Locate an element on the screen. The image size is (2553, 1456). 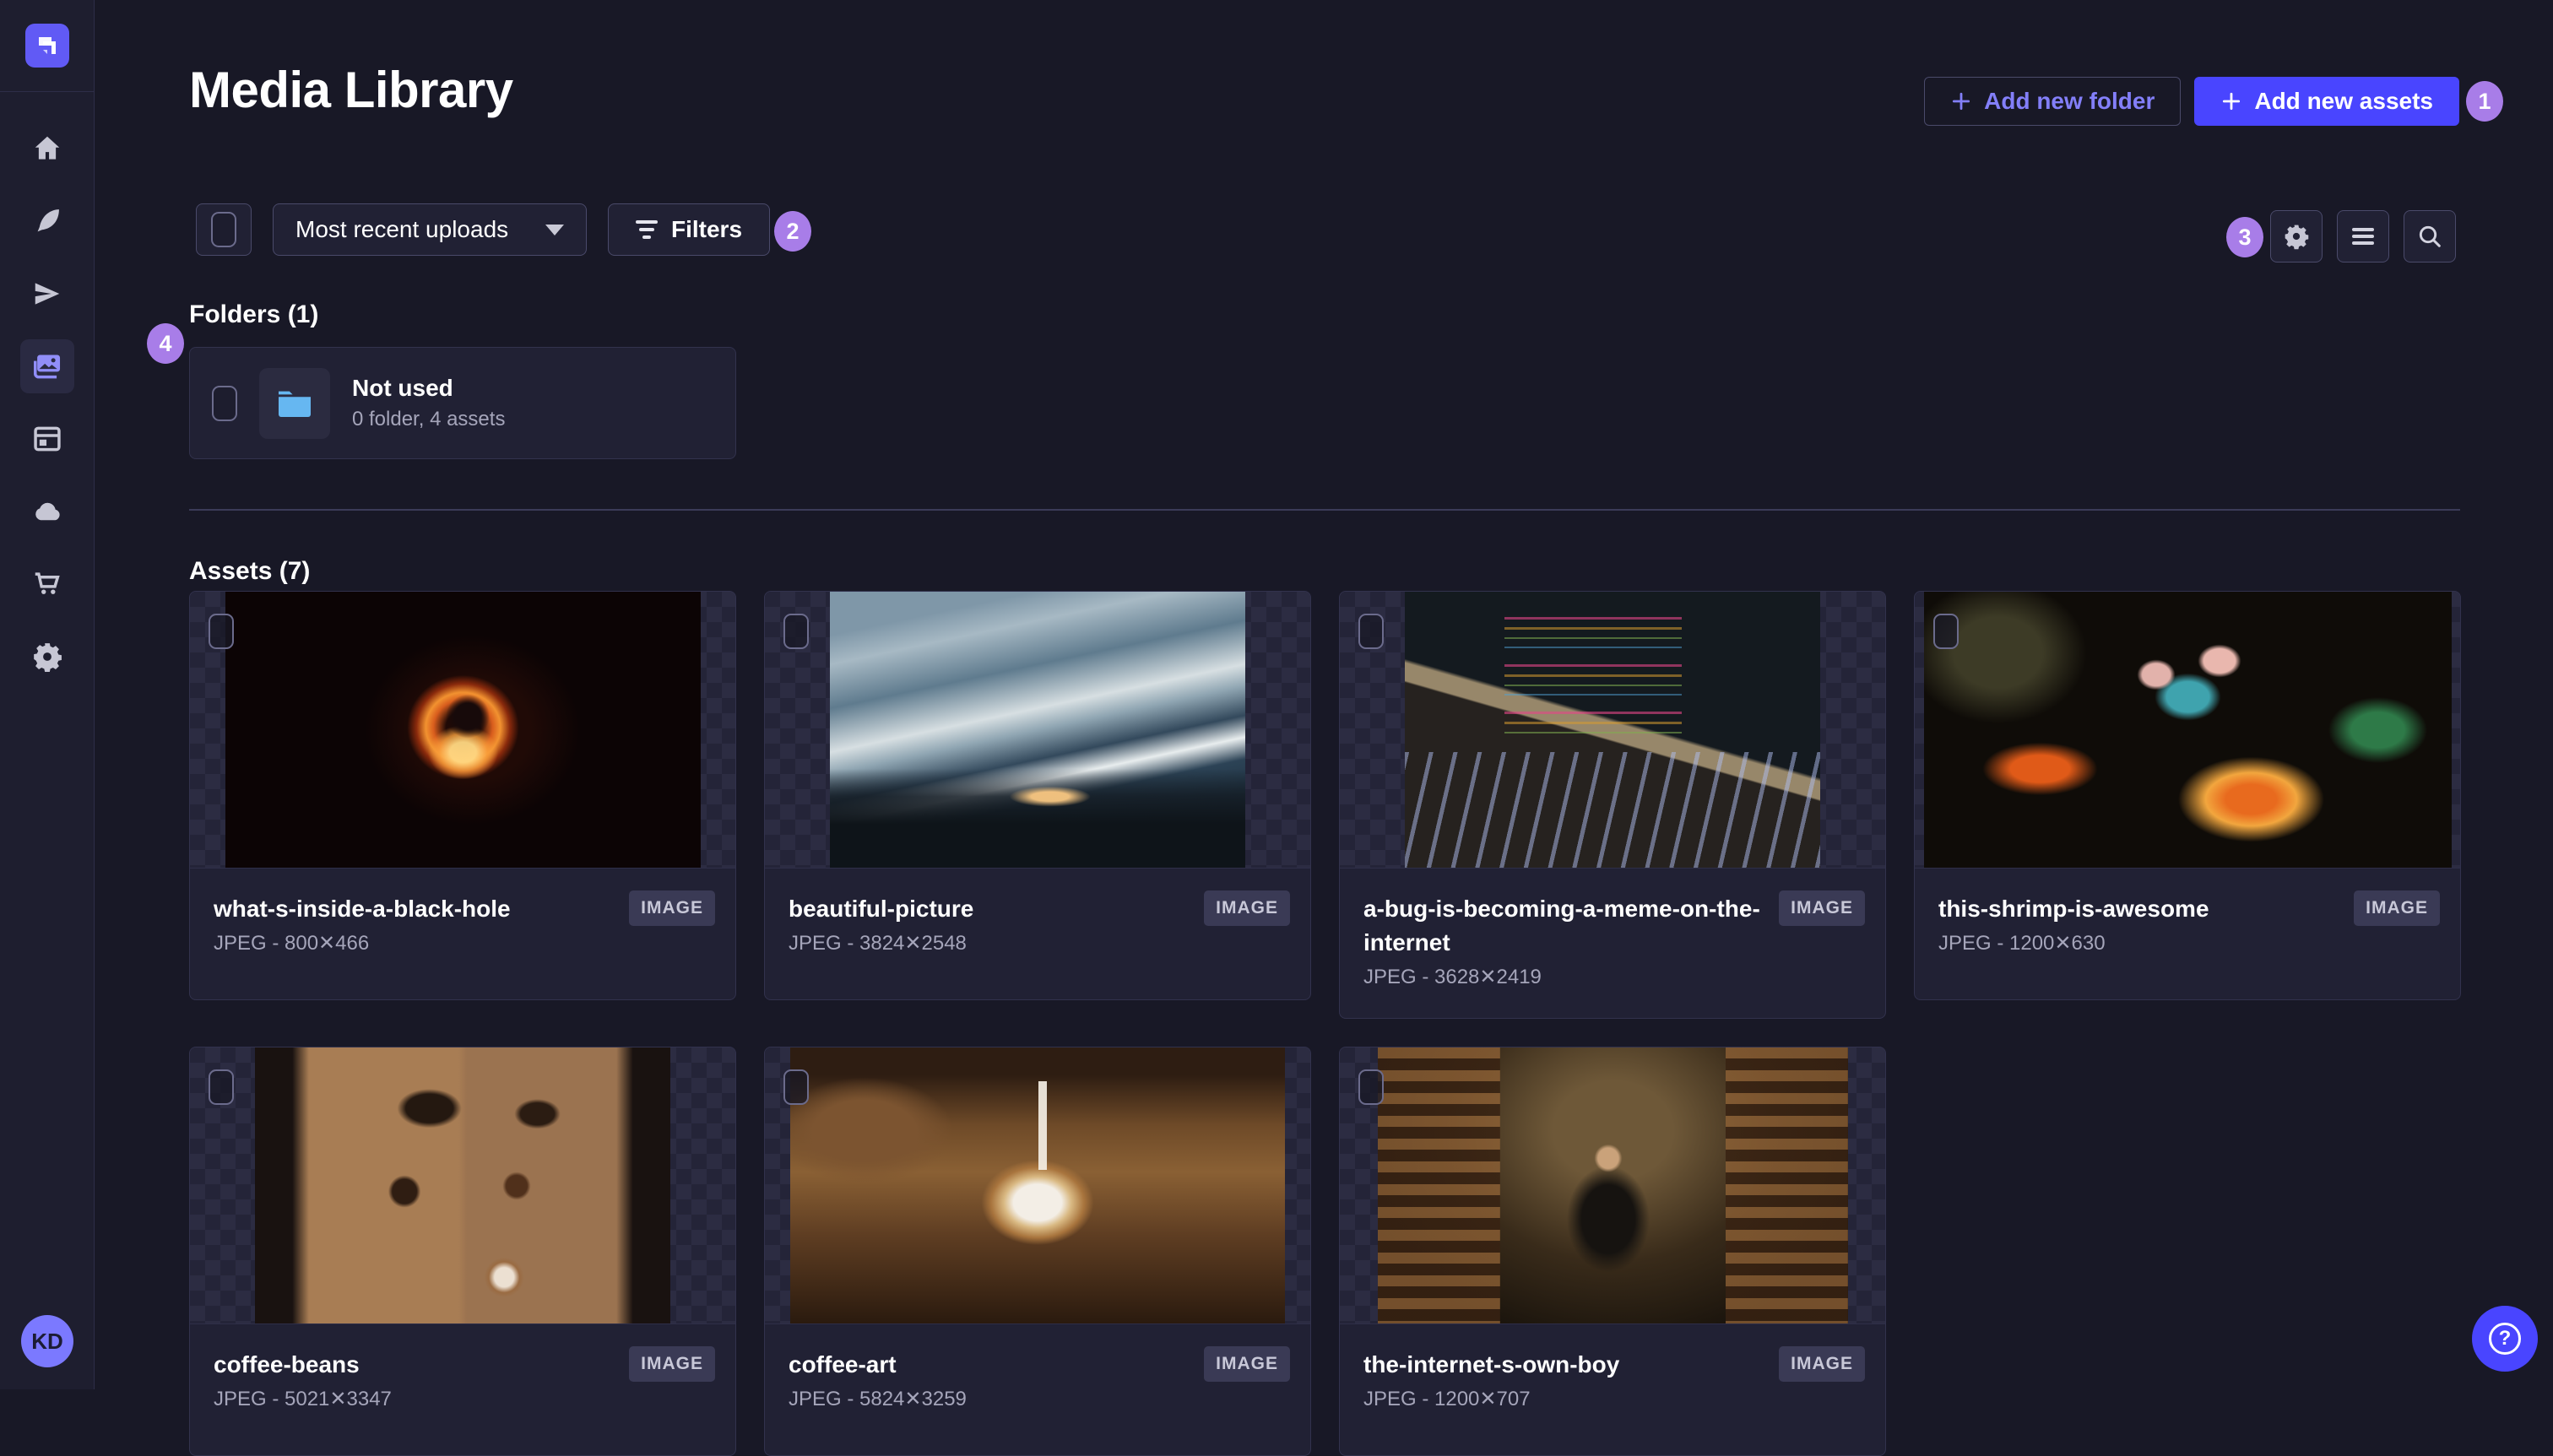
strapi-logo is located at coordinates (46, 46).